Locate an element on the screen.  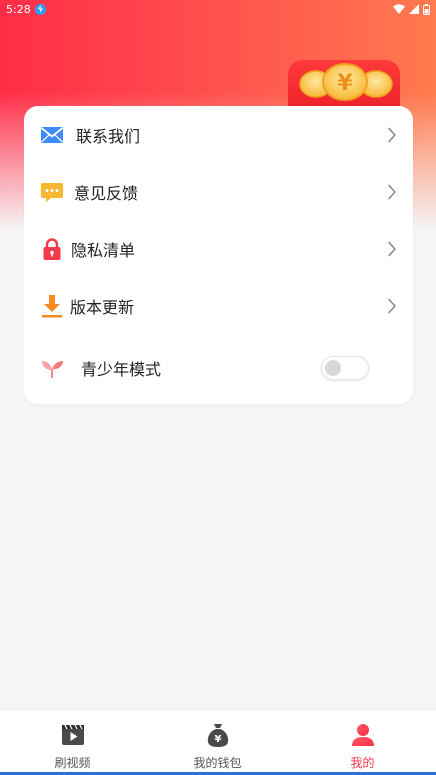
status-bar: 5:28 is located at coordinates (218, 9).